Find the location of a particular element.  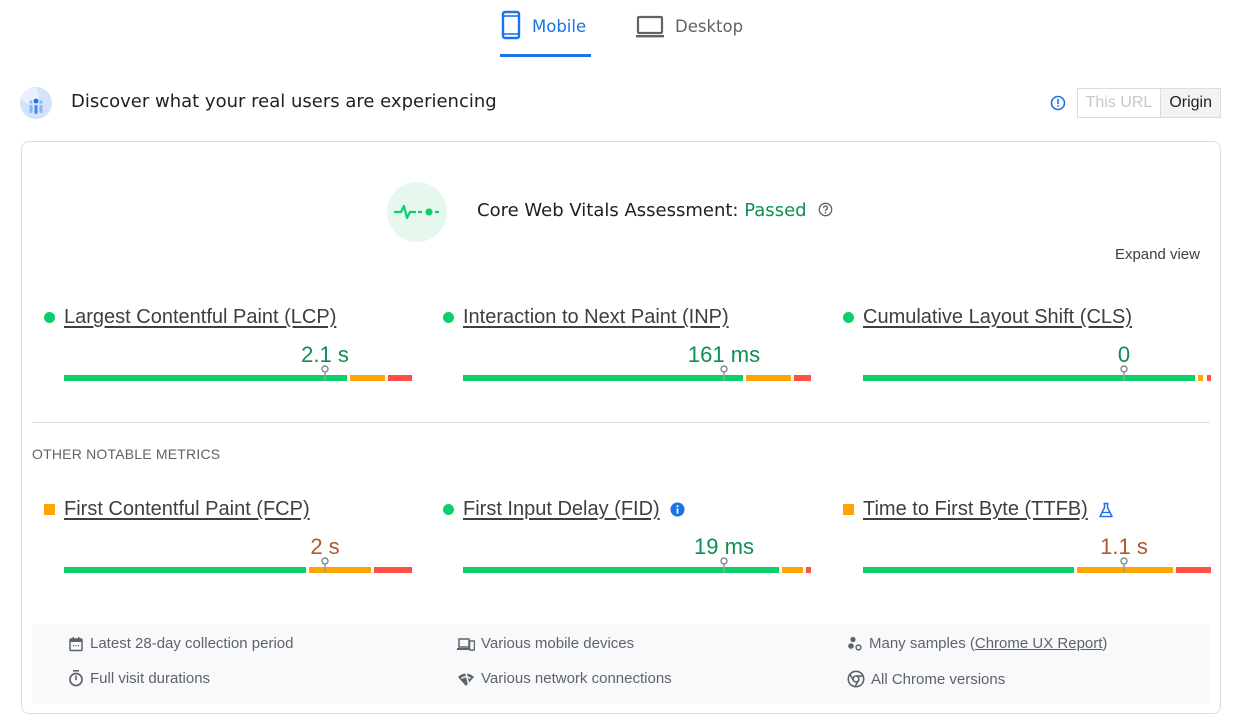

alert-info-icon is located at coordinates (1058, 105).